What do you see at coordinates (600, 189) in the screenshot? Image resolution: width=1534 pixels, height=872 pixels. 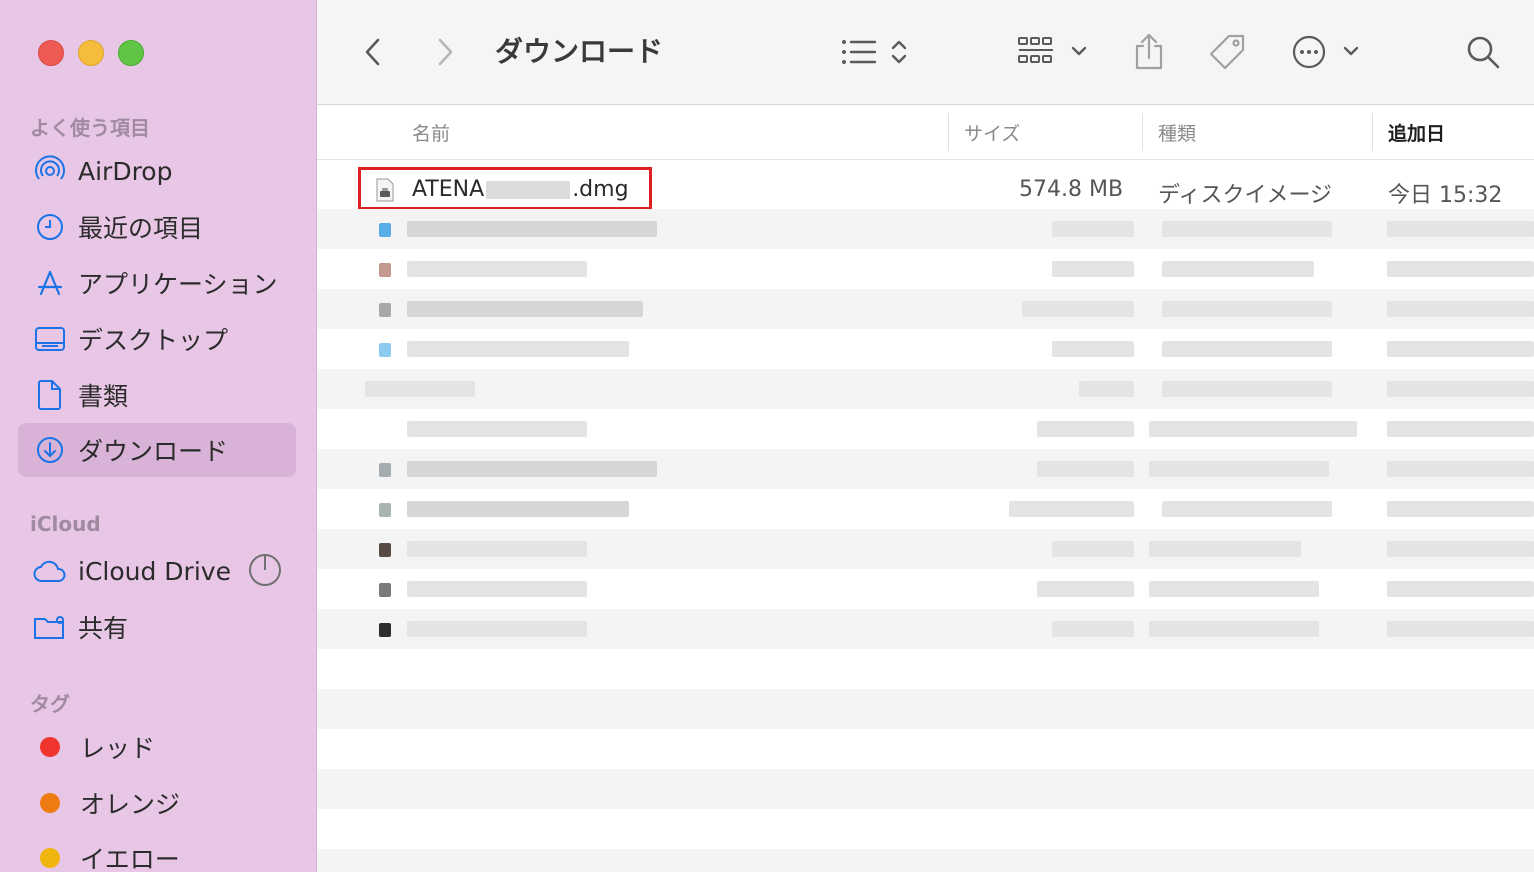 I see `file-name-suffix: .dmg` at bounding box center [600, 189].